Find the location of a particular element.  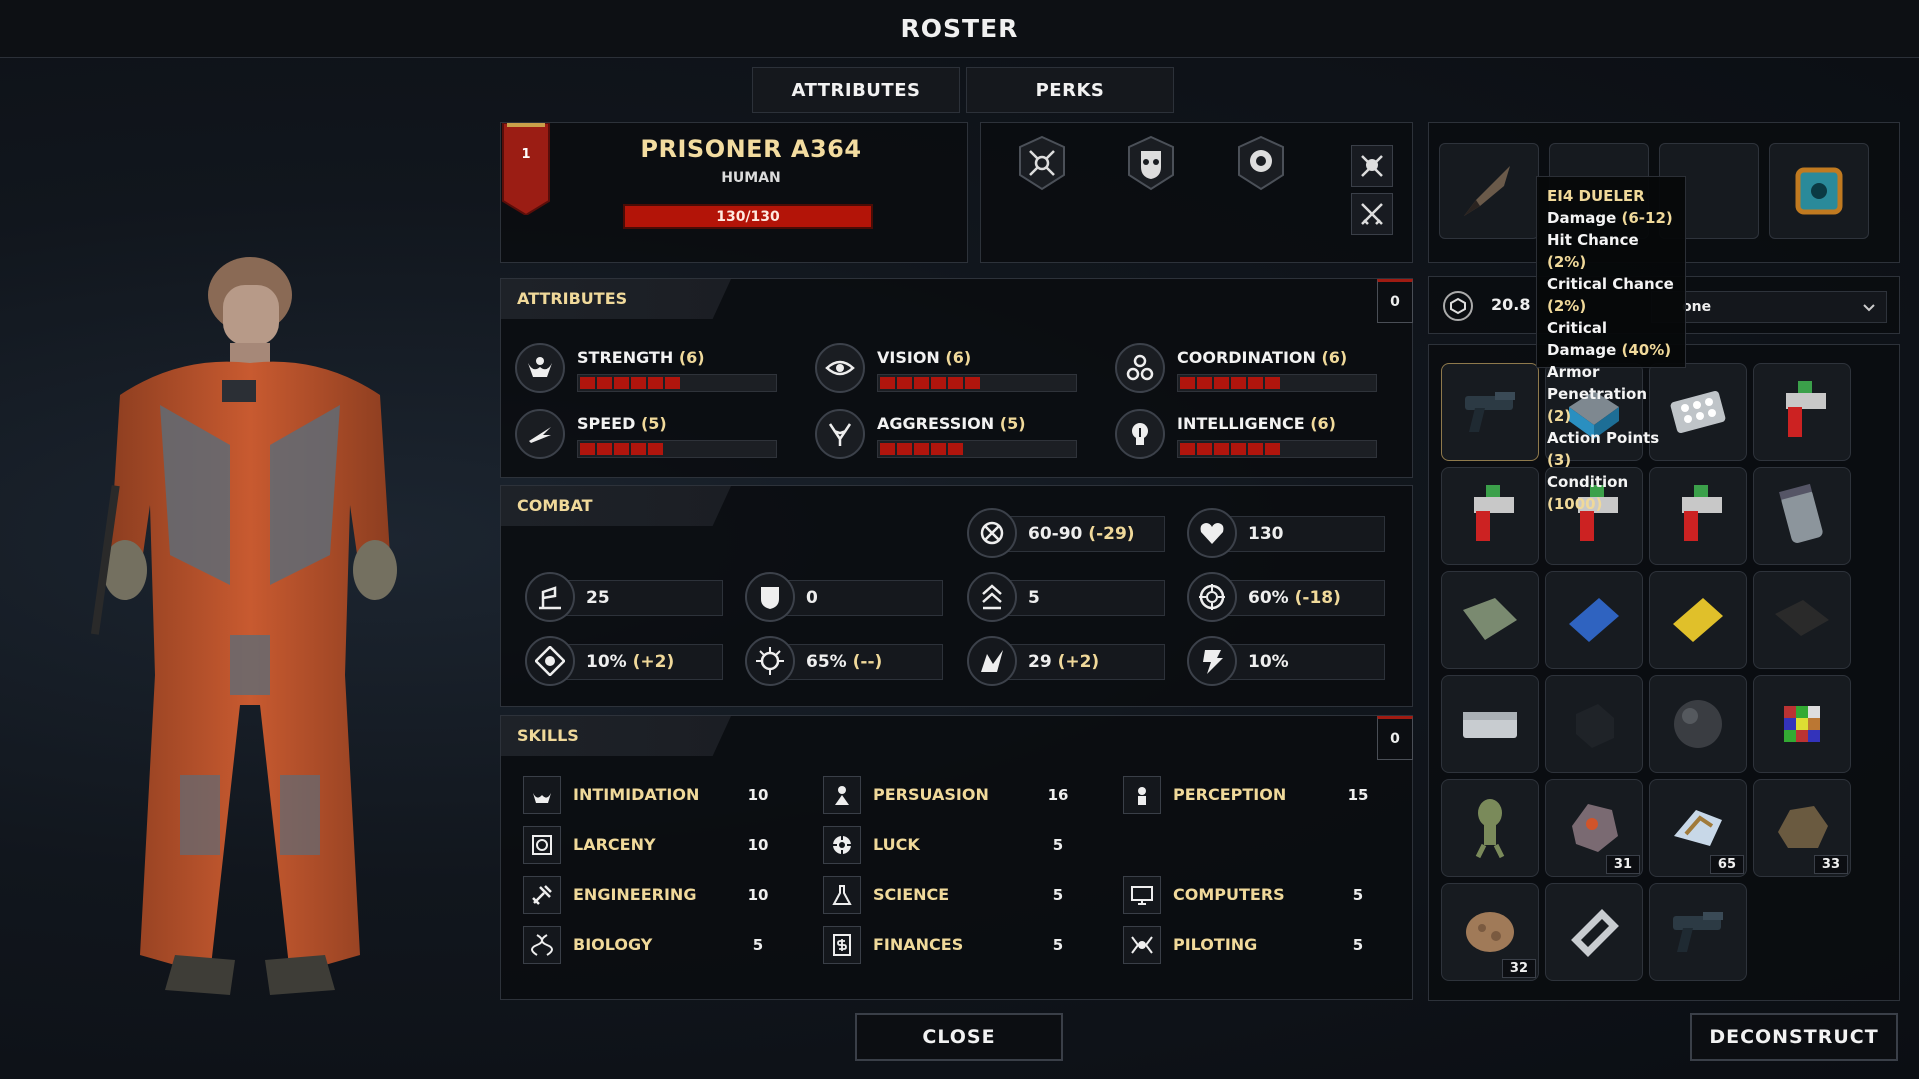

skill-biology: BIOLOGY 5 is located at coordinates (668, 946).